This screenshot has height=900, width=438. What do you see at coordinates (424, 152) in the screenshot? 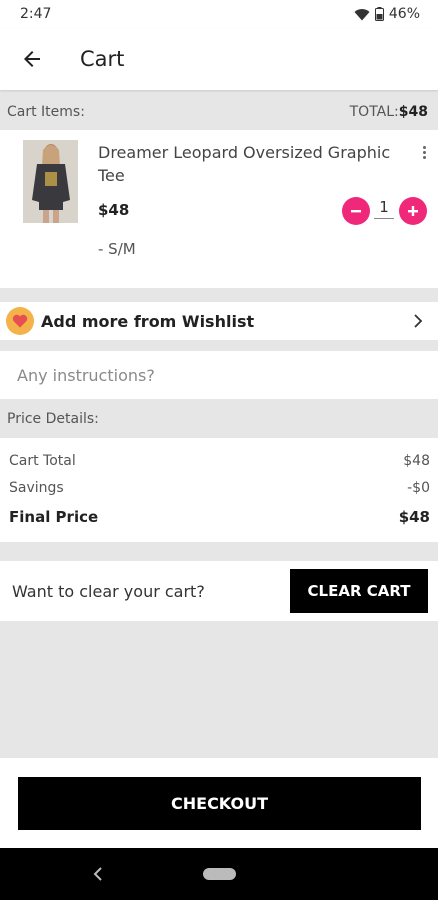
I see `more-options-icon` at bounding box center [424, 152].